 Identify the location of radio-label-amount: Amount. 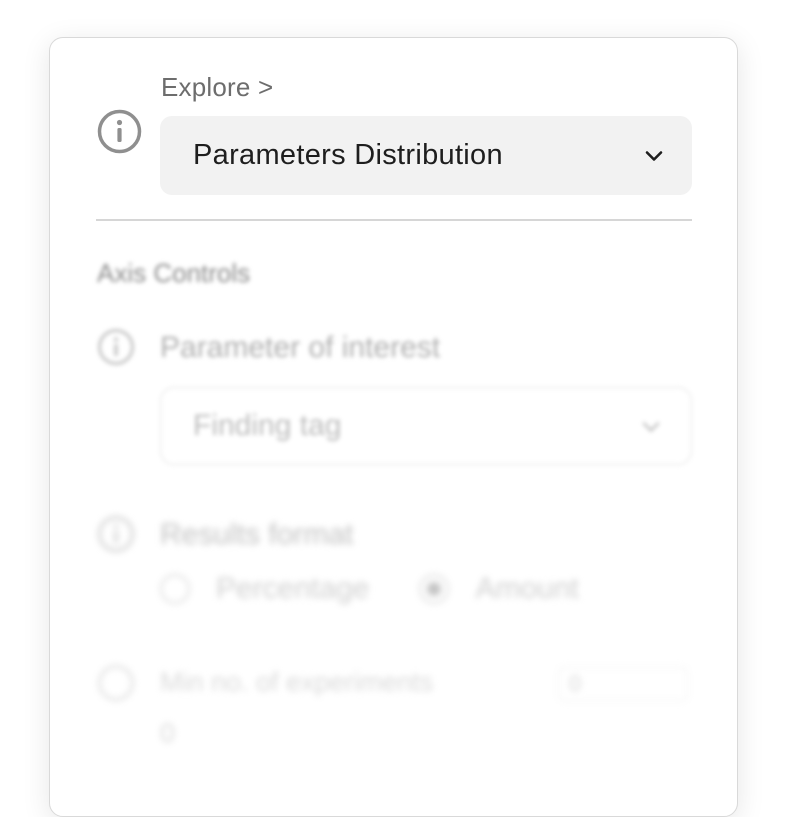
(527, 588).